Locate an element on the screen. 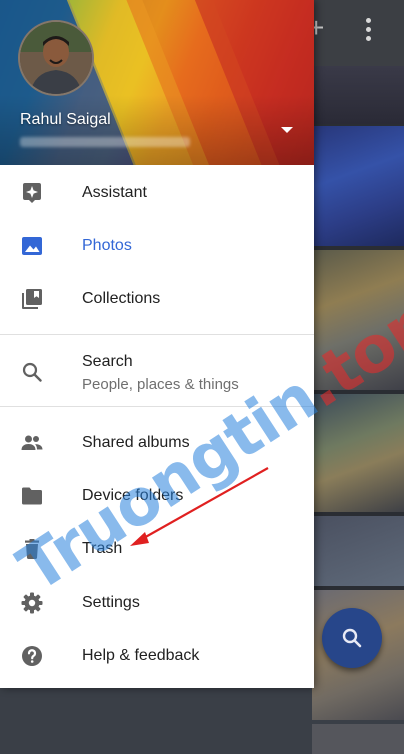 This screenshot has width=404, height=754. divider is located at coordinates (157, 334).